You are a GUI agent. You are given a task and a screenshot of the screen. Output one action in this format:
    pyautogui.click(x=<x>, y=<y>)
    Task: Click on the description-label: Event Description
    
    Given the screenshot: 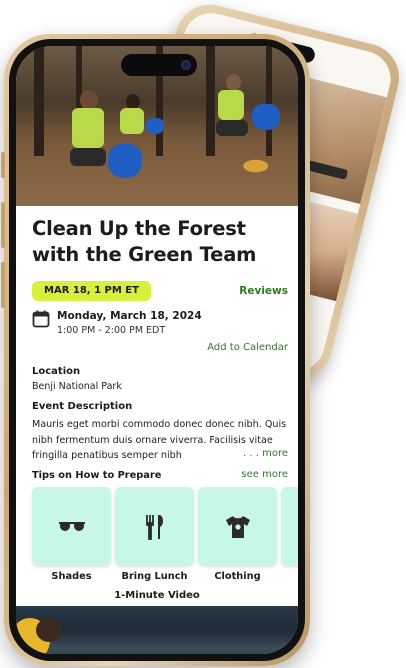 What is the action you would take?
    pyautogui.click(x=82, y=406)
    